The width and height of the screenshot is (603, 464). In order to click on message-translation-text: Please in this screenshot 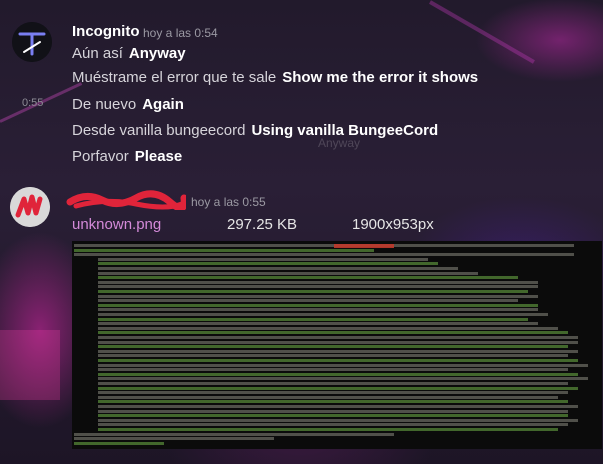, I will do `click(158, 156)`.